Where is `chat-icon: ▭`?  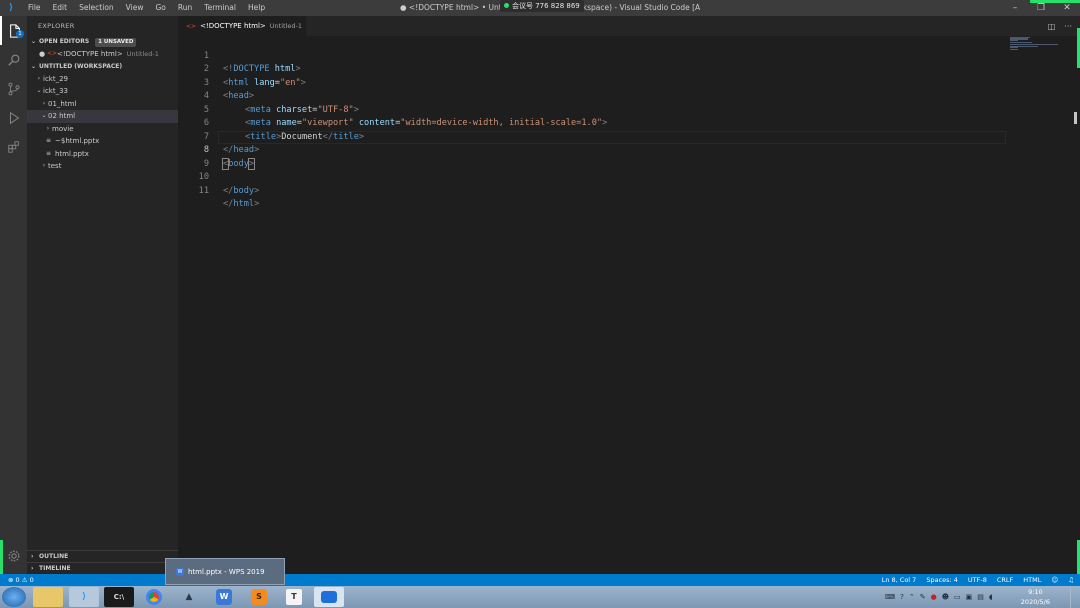 chat-icon: ▭ is located at coordinates (957, 597).